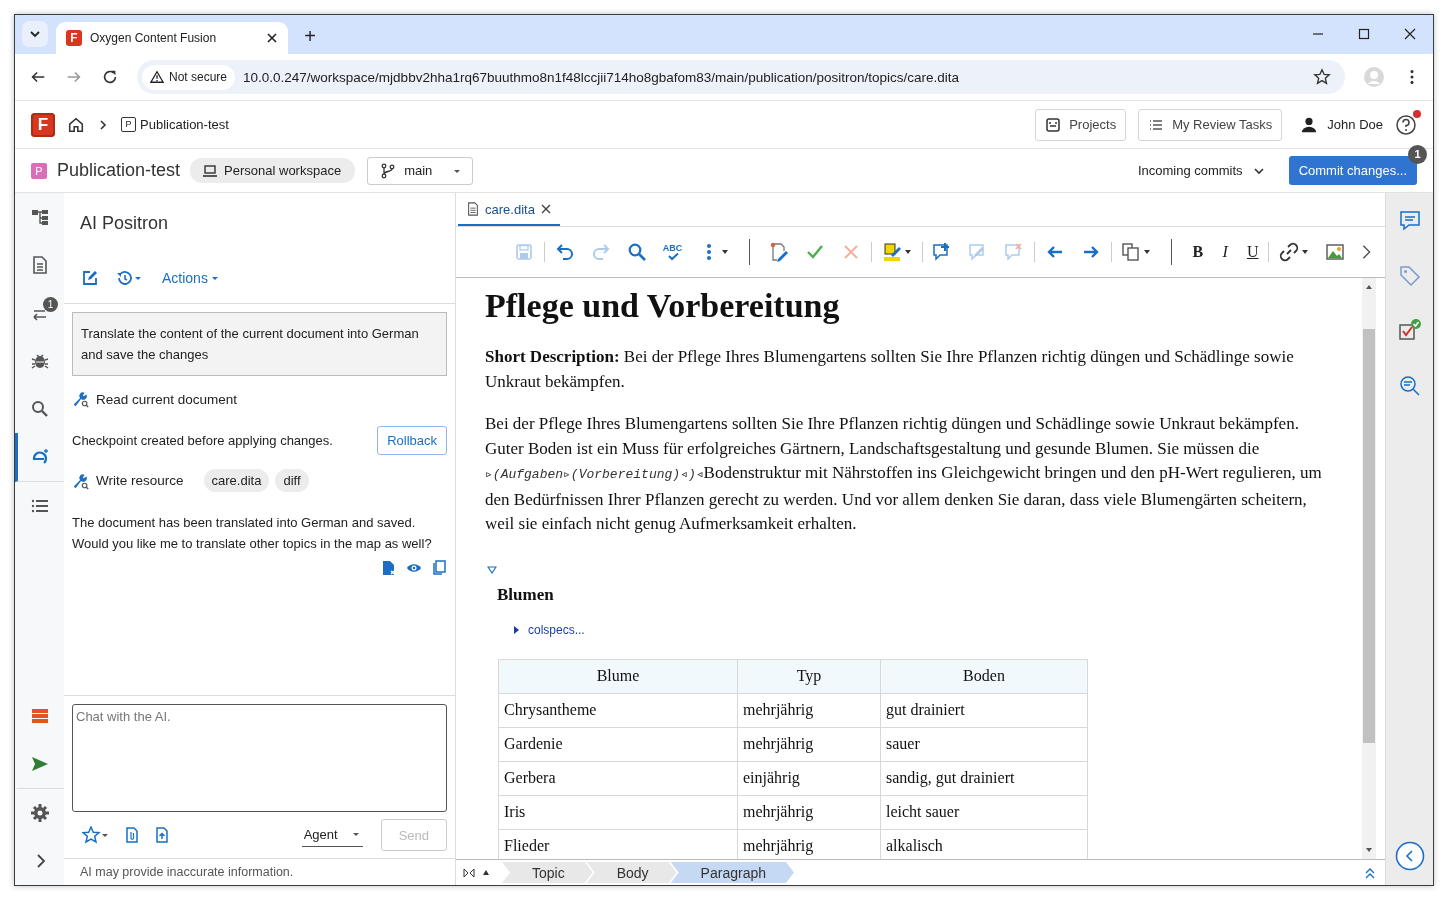 This screenshot has height=900, width=1450. Describe the element at coordinates (1370, 872) in the screenshot. I see `double-chevron-up-icon` at that location.